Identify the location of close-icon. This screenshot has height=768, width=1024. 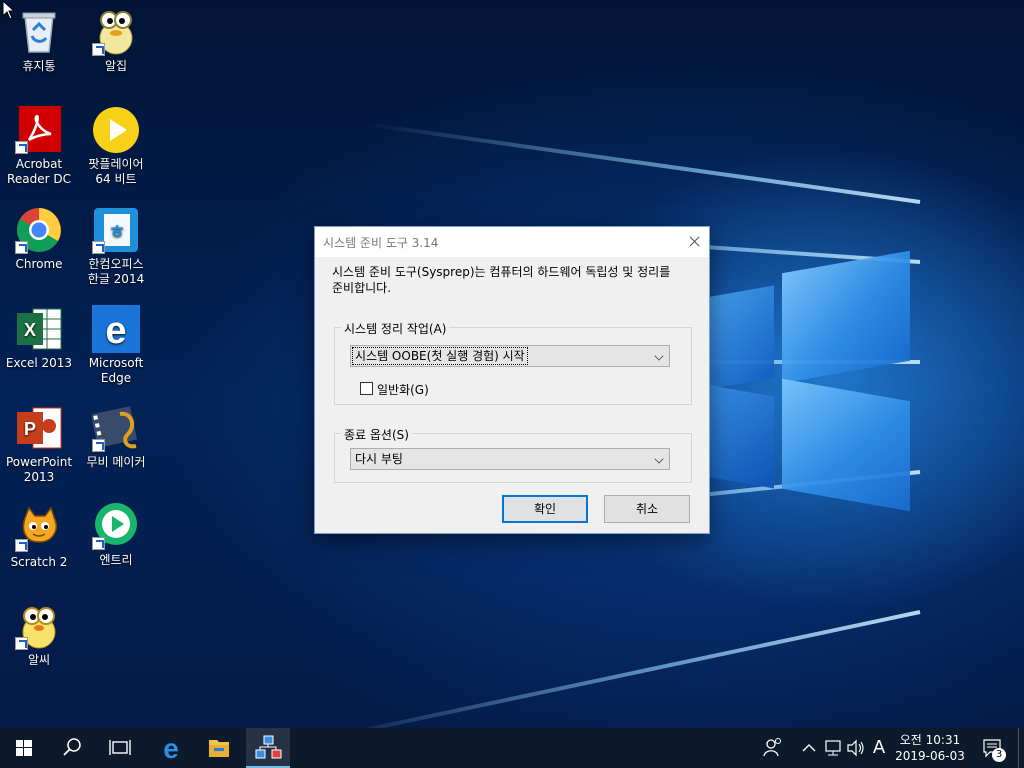
(694, 242).